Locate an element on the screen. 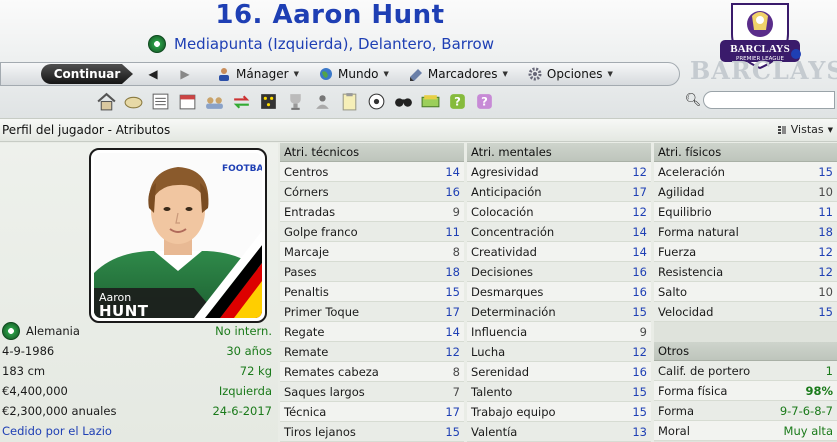 The height and width of the screenshot is (442, 837). info-value: 72 kg is located at coordinates (255, 371).